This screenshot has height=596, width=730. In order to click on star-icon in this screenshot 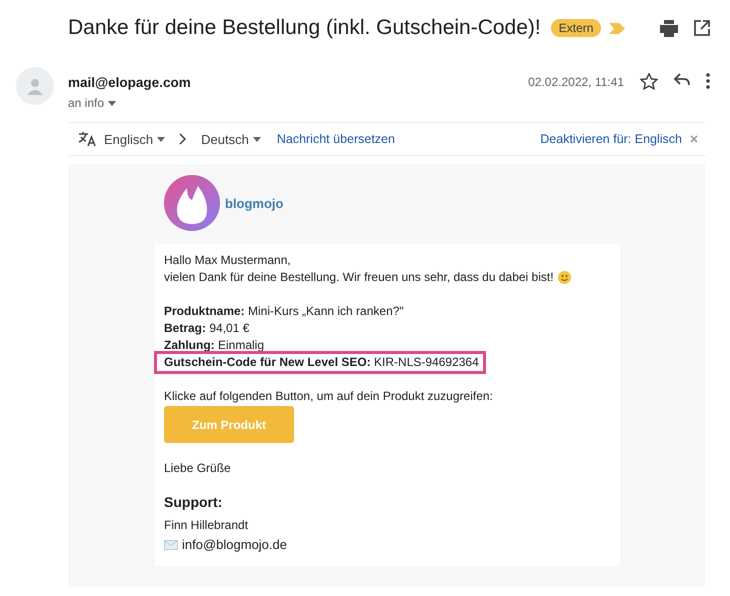, I will do `click(649, 81)`.